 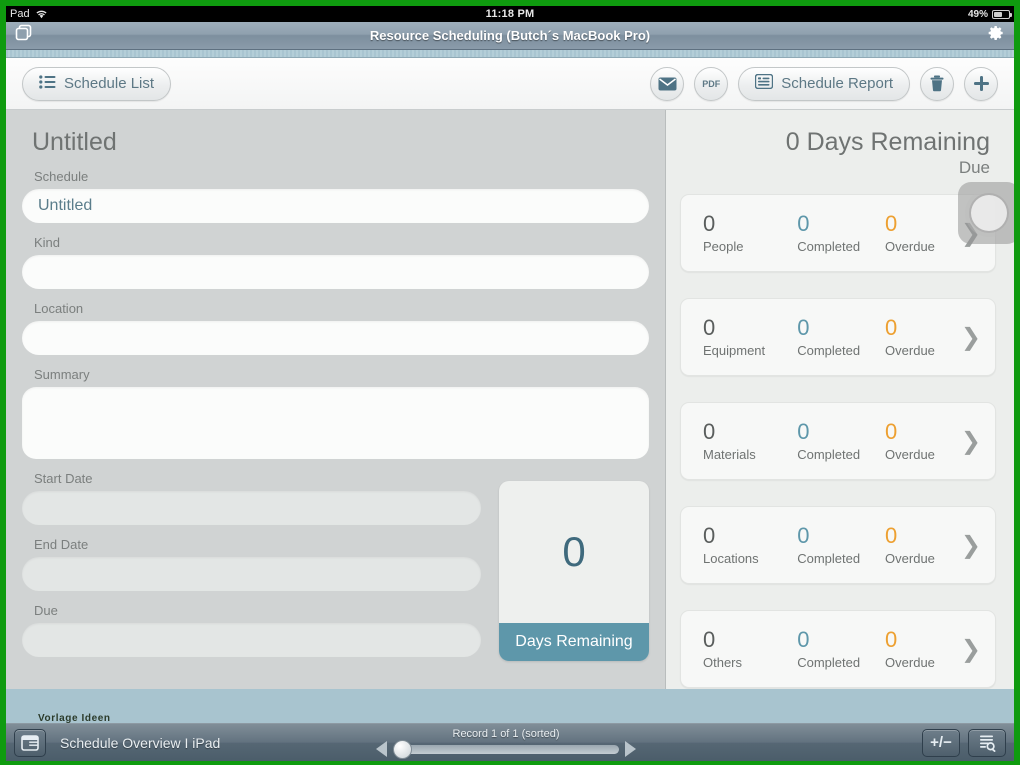 I want to click on field-group-end-date: End Date, so click(x=251, y=564).